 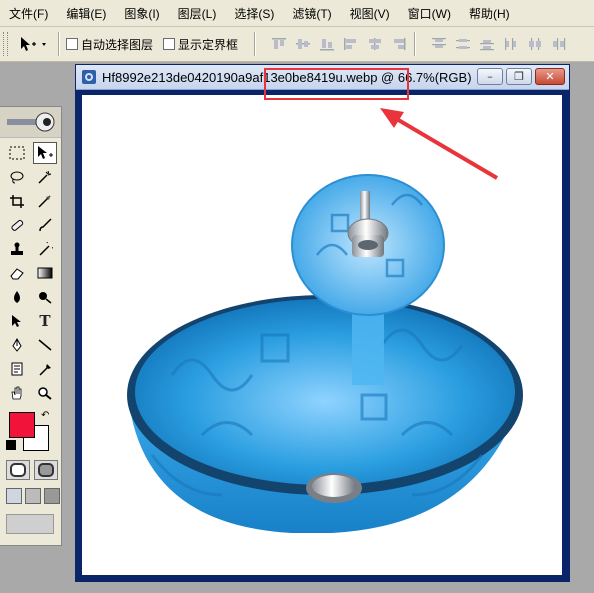 What do you see at coordinates (18, 470) in the screenshot?
I see `standard-mode-button` at bounding box center [18, 470].